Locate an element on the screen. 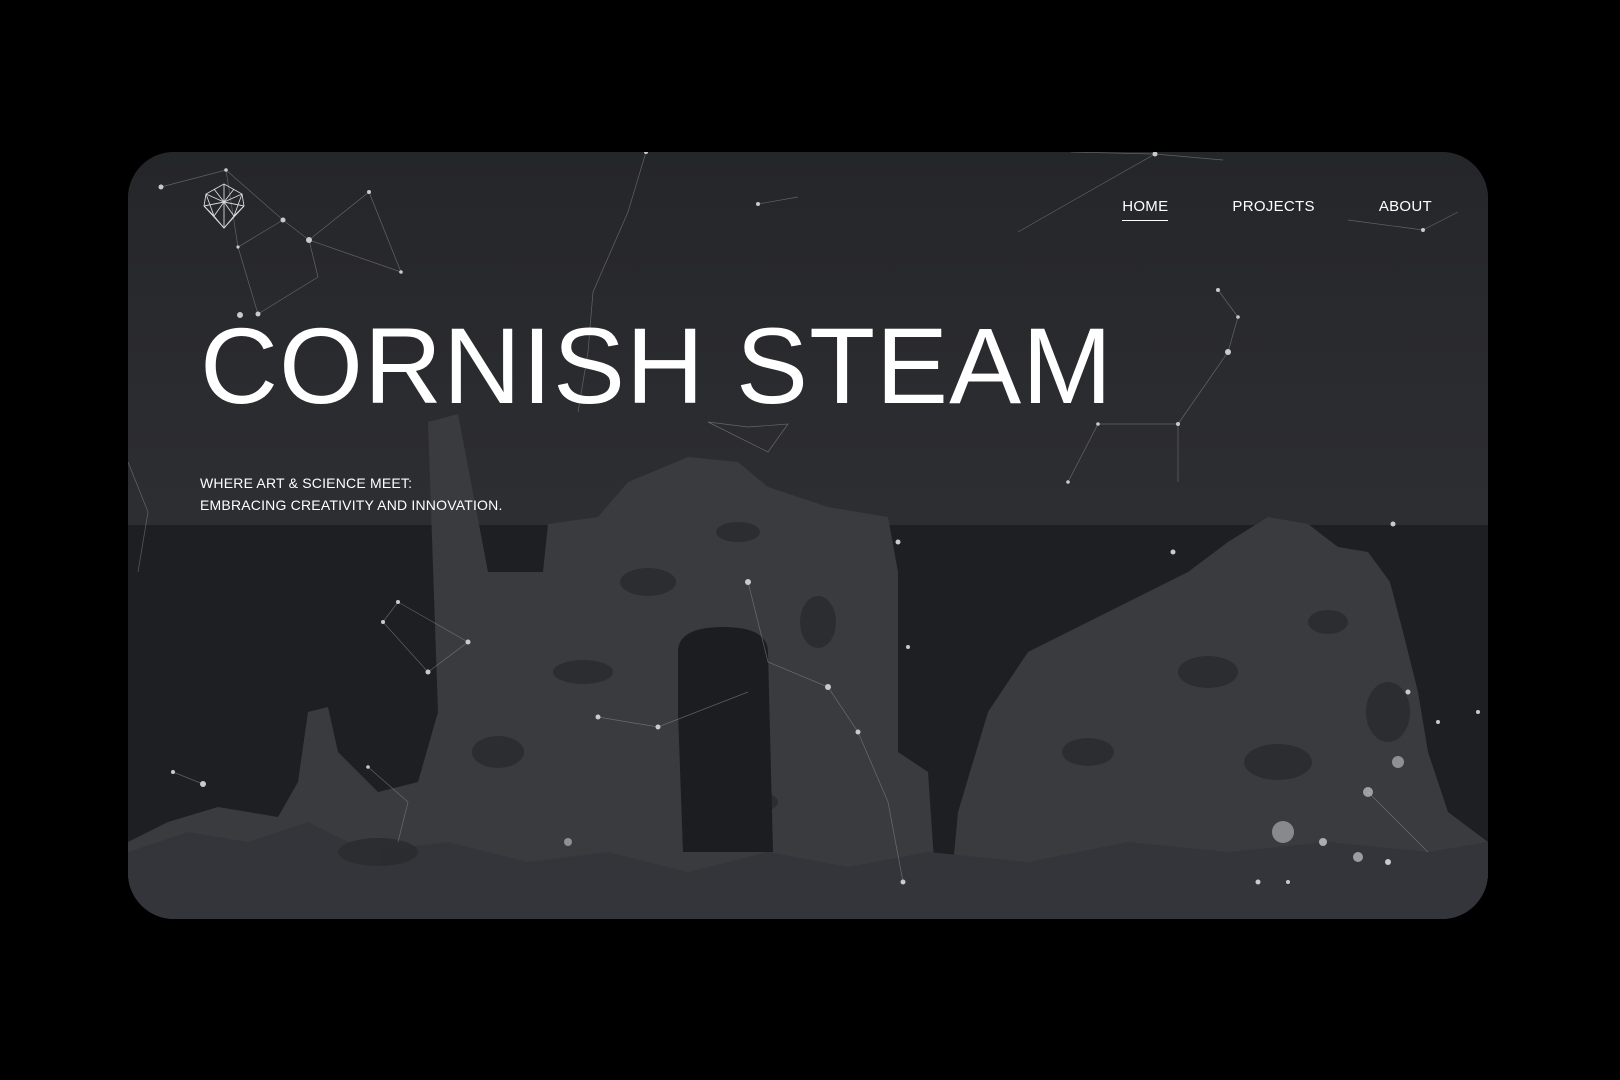 This screenshot has height=1080, width=1620. nav-about-link: ABOUT is located at coordinates (1405, 208).